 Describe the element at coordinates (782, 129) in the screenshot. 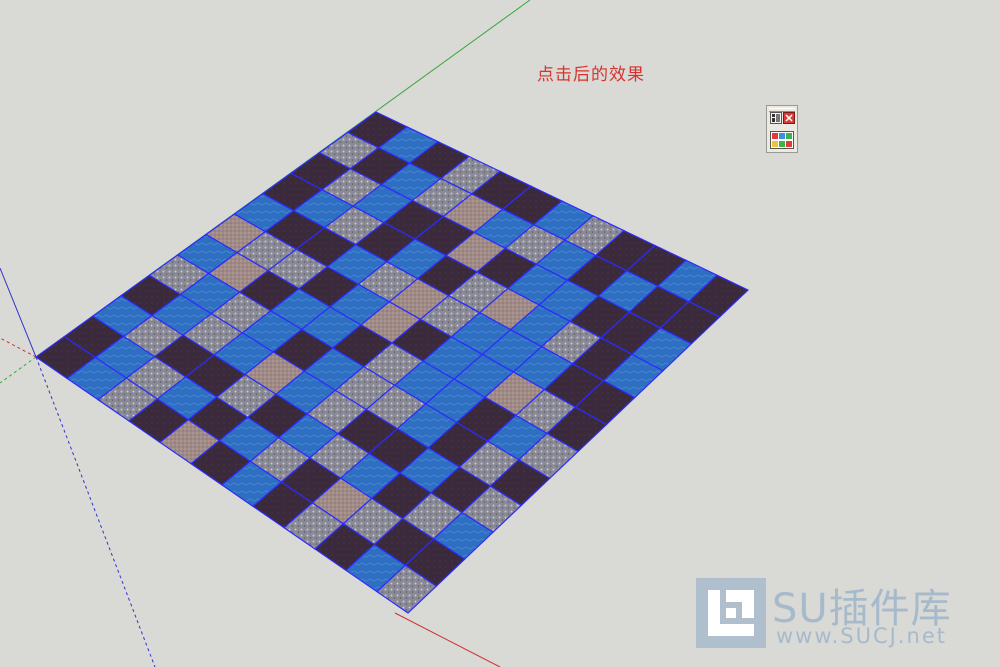

I see `plugin-toolbar` at that location.